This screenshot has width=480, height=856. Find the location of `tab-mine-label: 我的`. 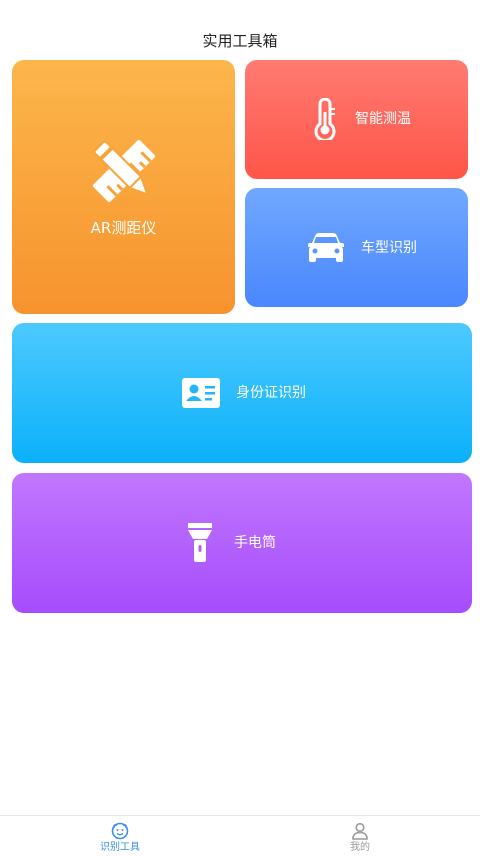

tab-mine-label: 我的 is located at coordinates (360, 847).